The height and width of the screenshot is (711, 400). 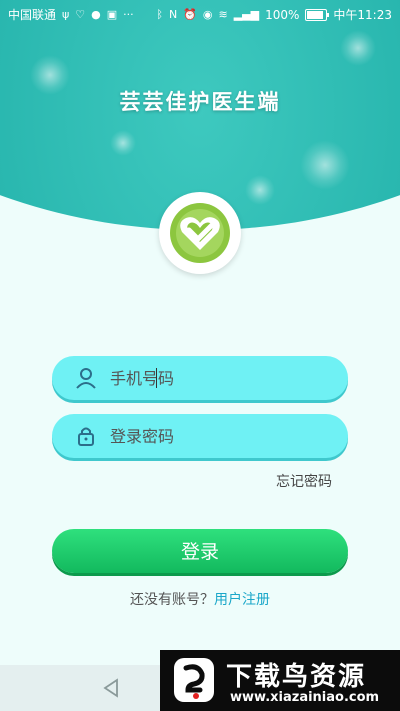 What do you see at coordinates (317, 14) in the screenshot?
I see `battery-icon` at bounding box center [317, 14].